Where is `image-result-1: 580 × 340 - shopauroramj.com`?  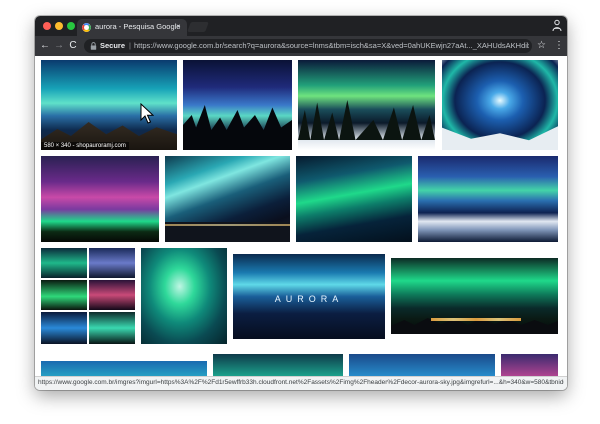 image-result-1: 580 × 340 - shopauroramj.com is located at coordinates (109, 105).